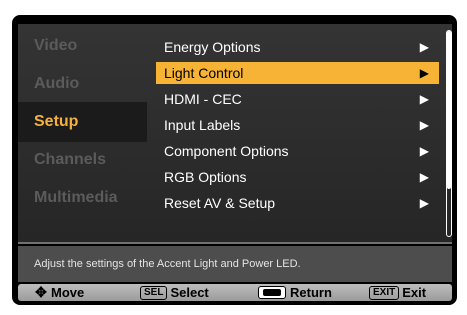 Image resolution: width=467 pixels, height=315 pixels. Describe the element at coordinates (297, 47) in the screenshot. I see `menu-item-energy-options: Energy Options ▶` at that location.